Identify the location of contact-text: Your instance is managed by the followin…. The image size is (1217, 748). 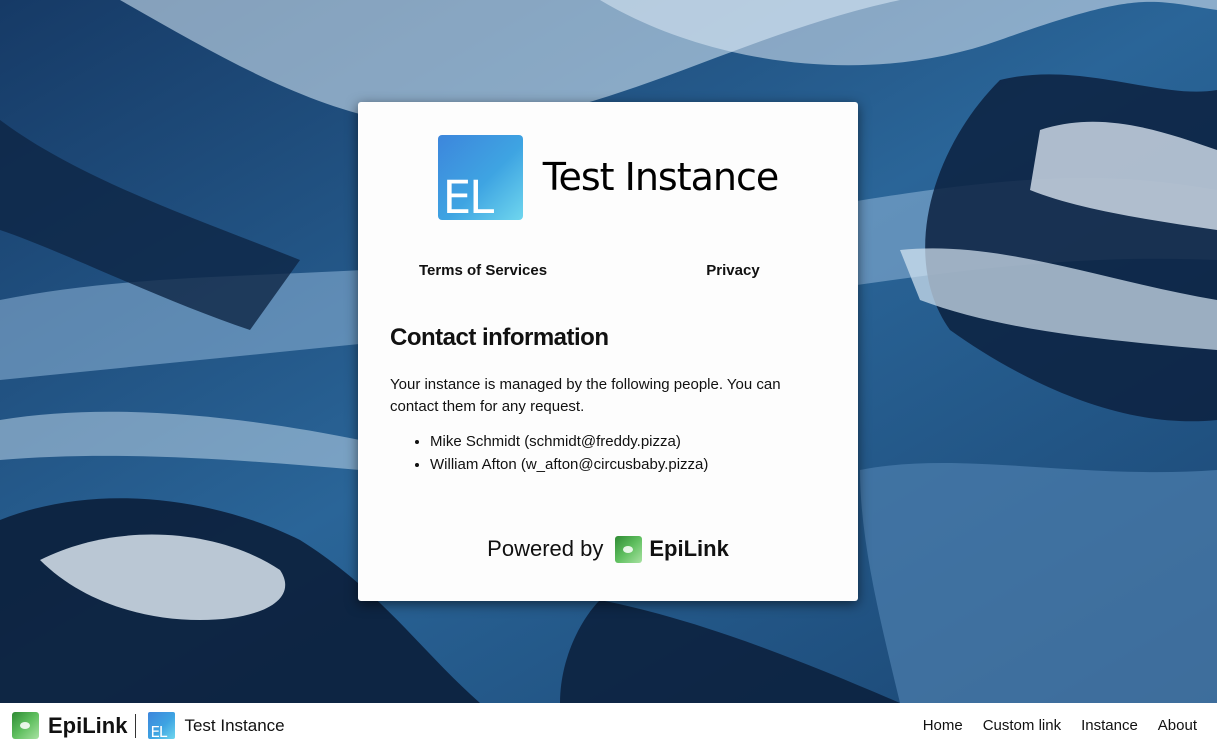
(585, 395).